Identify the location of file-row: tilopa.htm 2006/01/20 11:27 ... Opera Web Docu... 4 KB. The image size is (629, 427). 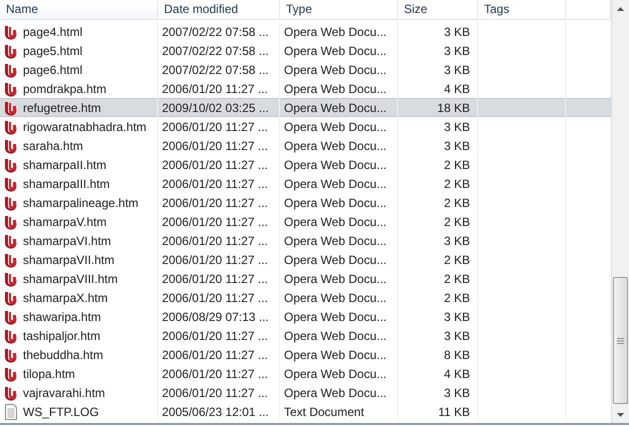
(305, 373).